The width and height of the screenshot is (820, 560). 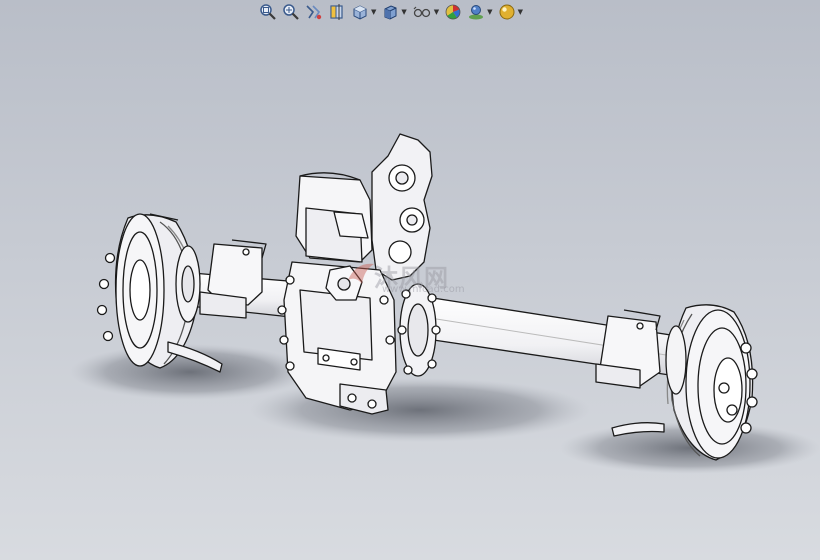 What do you see at coordinates (419, 330) in the screenshot?
I see `center-flange` at bounding box center [419, 330].